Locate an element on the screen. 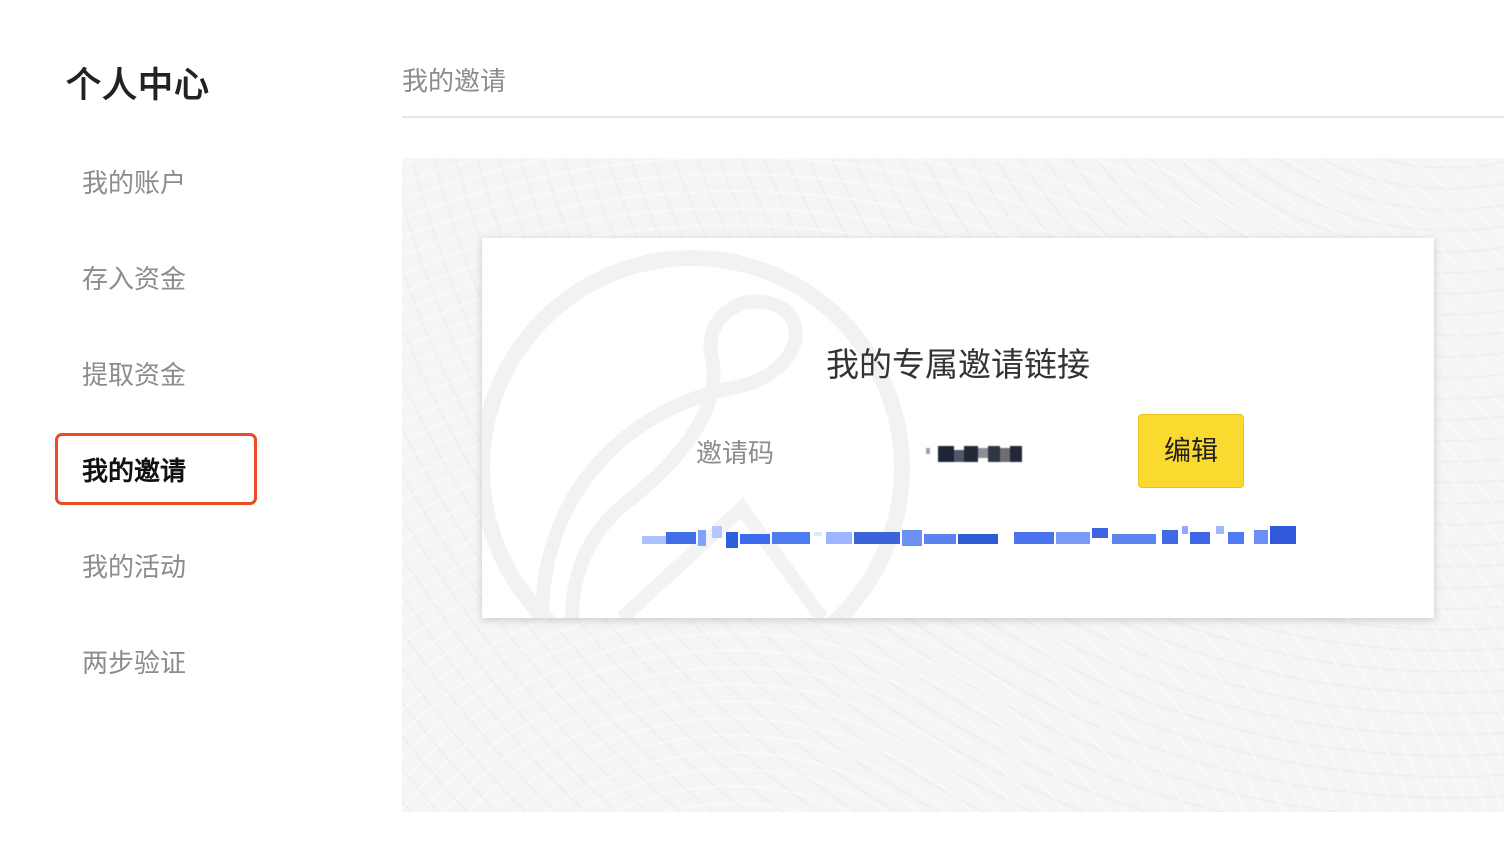 This screenshot has width=1504, height=860. sidebar-item-my-invitation: 我的邀请 is located at coordinates (134, 472).